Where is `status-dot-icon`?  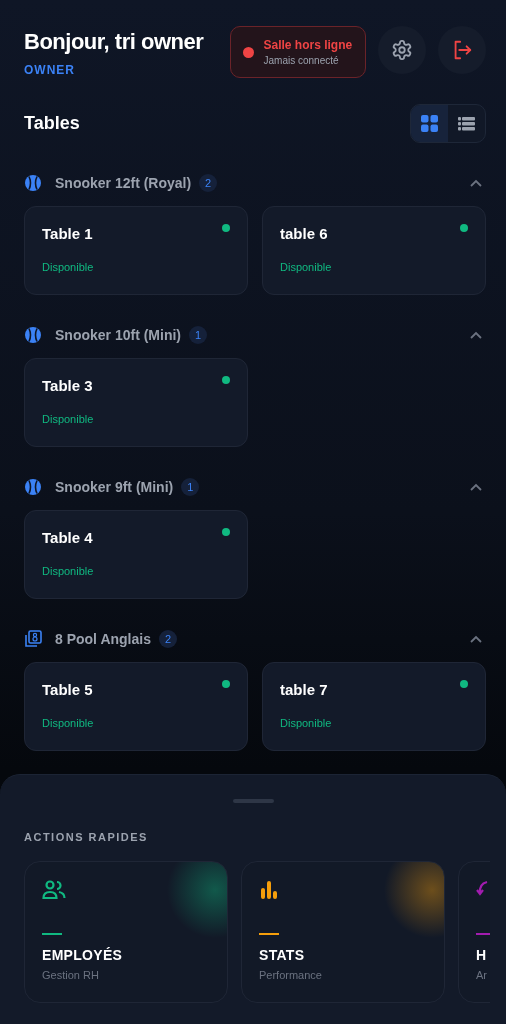
status-dot-icon is located at coordinates (248, 52).